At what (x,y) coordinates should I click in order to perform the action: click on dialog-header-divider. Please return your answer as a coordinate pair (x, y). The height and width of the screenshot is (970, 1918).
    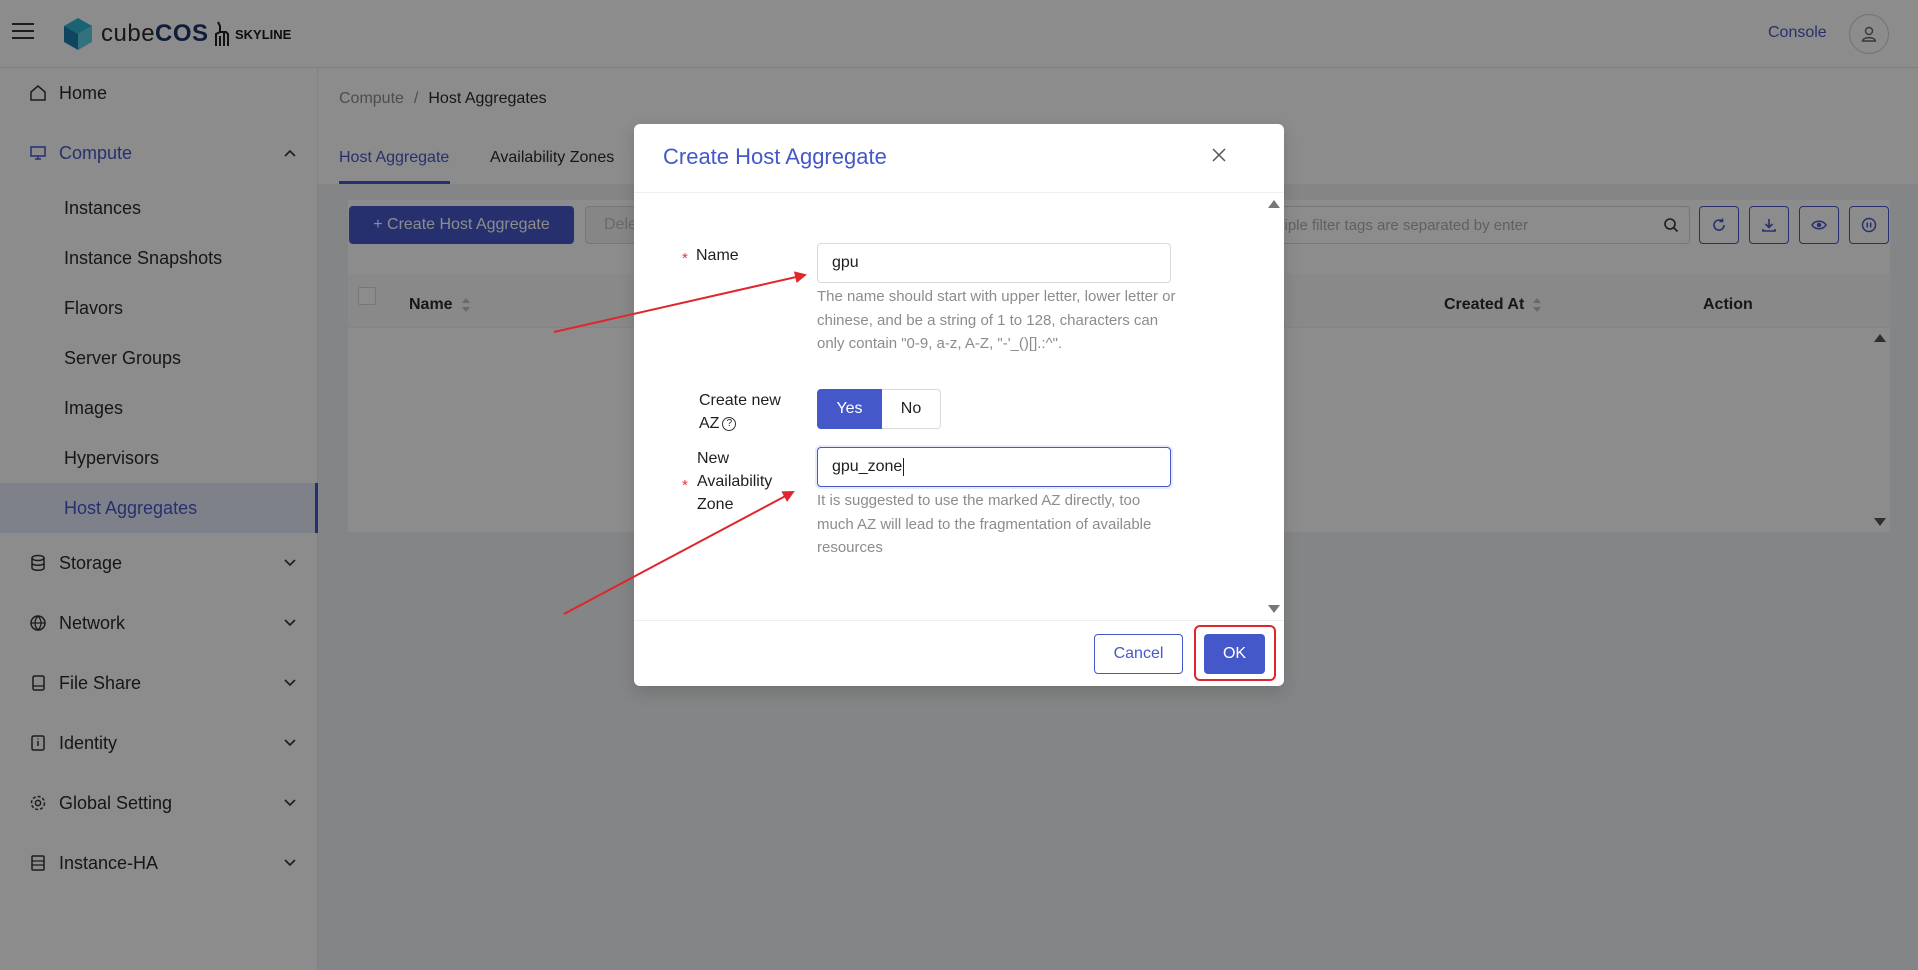
    Looking at the image, I should click on (959, 192).